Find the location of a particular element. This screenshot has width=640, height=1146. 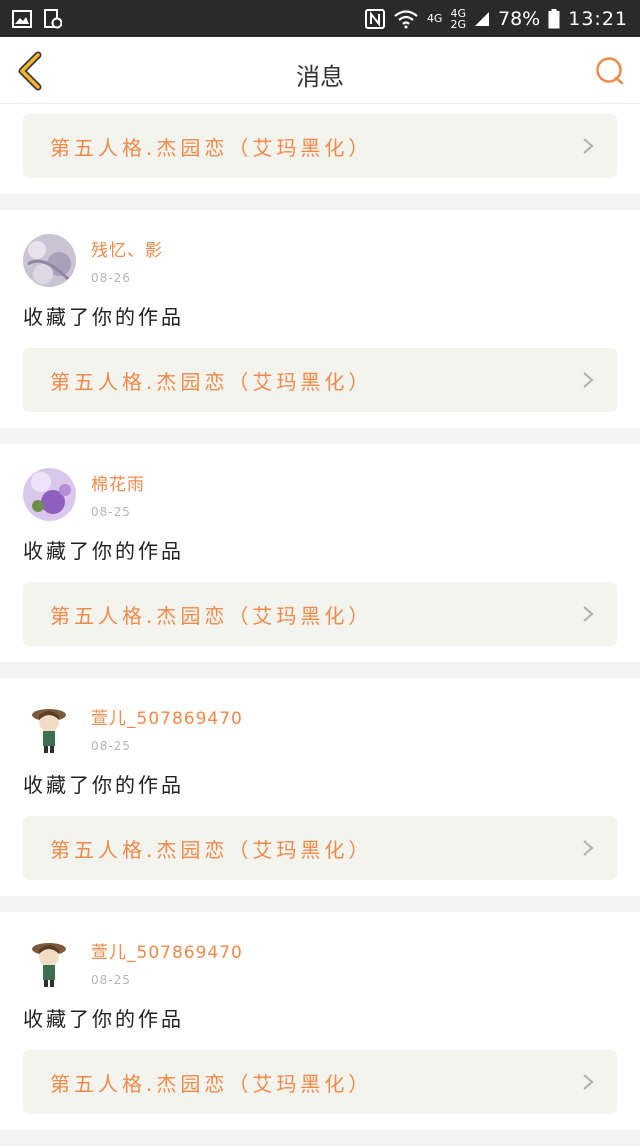

battery-percent: 78% is located at coordinates (519, 18).